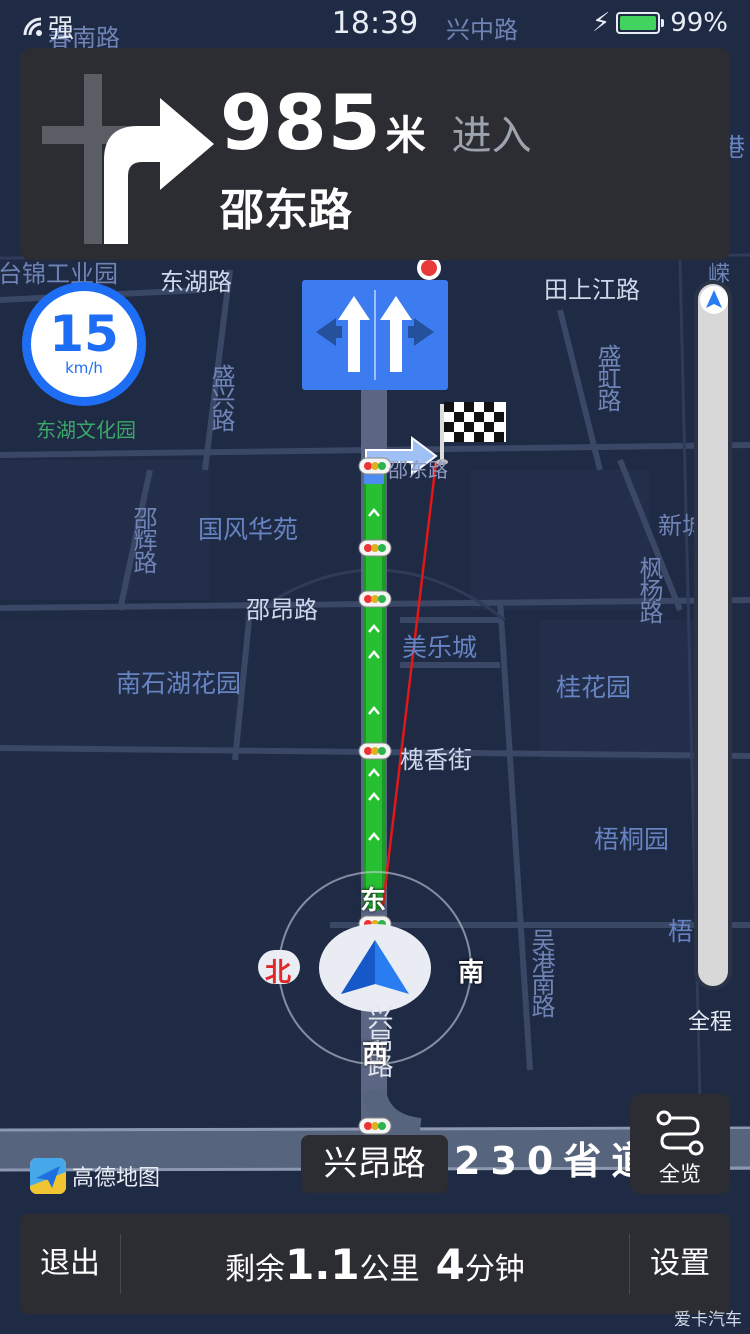  I want to click on remaining-prefix: 剩余, so click(255, 1269).